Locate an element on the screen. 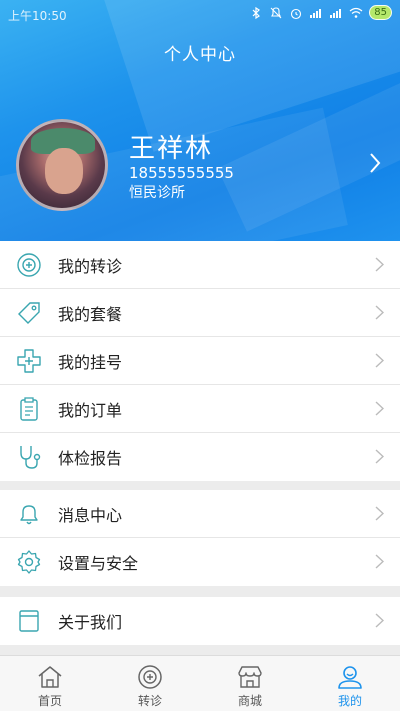 The width and height of the screenshot is (400, 711). tab-store: 商城 is located at coordinates (250, 683).